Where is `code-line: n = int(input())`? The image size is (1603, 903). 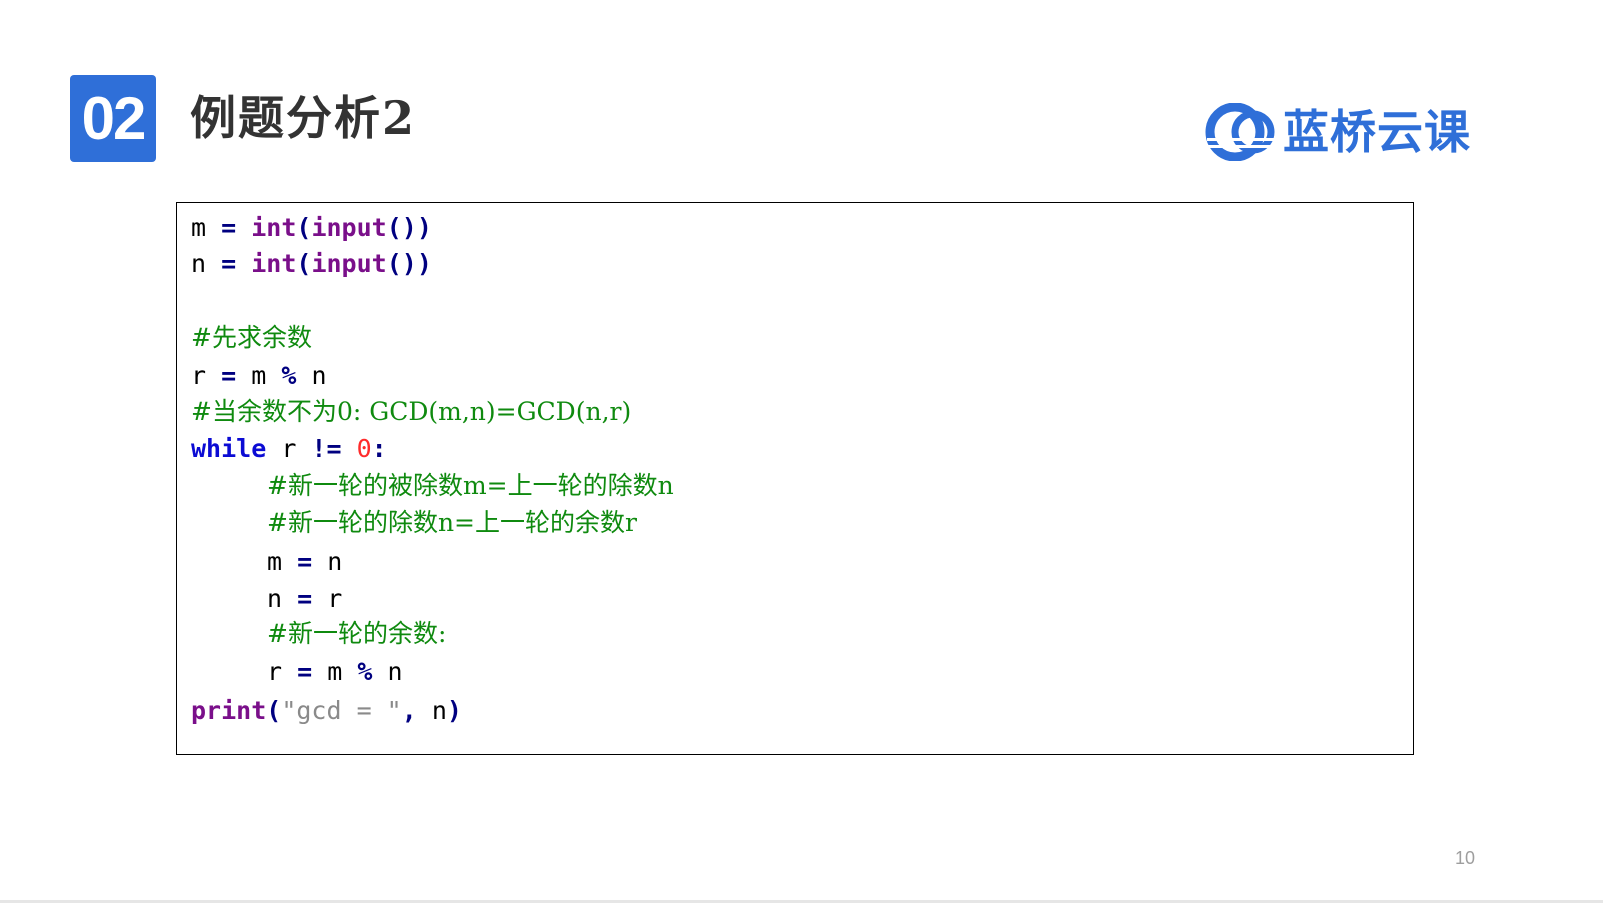 code-line: n = int(input()) is located at coordinates (311, 264).